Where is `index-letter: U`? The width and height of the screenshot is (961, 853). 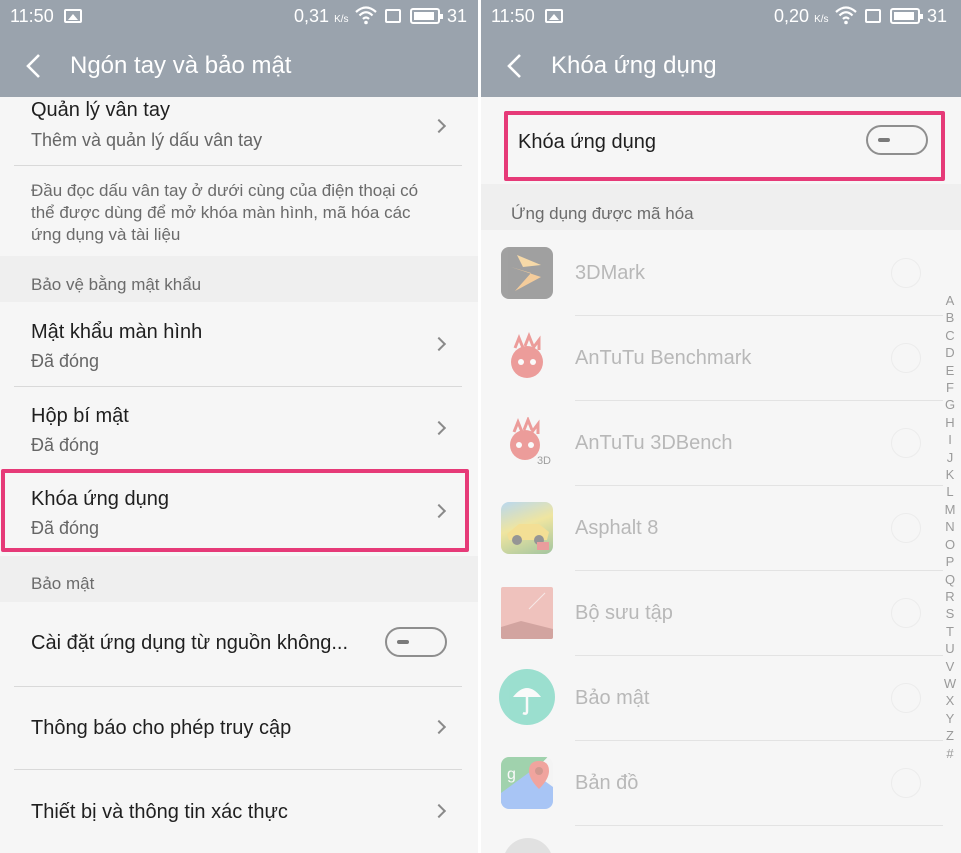
index-letter: U is located at coordinates (950, 648).